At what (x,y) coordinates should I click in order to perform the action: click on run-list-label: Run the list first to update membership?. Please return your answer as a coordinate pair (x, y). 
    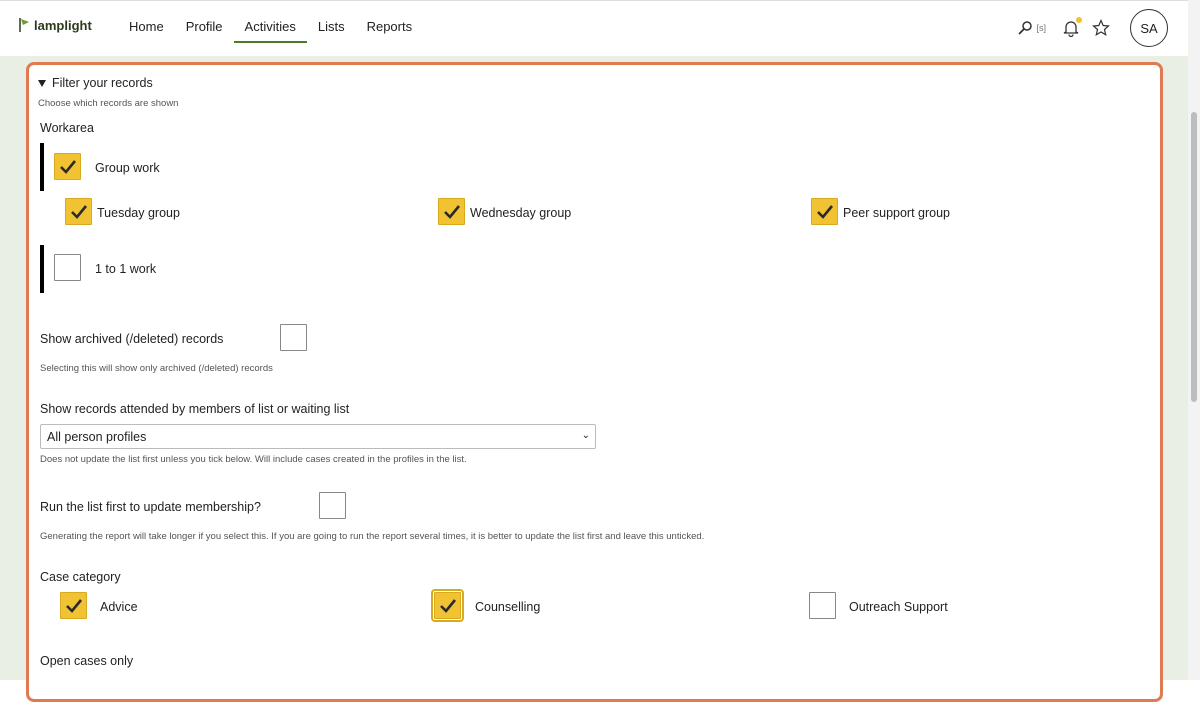
    Looking at the image, I should click on (150, 507).